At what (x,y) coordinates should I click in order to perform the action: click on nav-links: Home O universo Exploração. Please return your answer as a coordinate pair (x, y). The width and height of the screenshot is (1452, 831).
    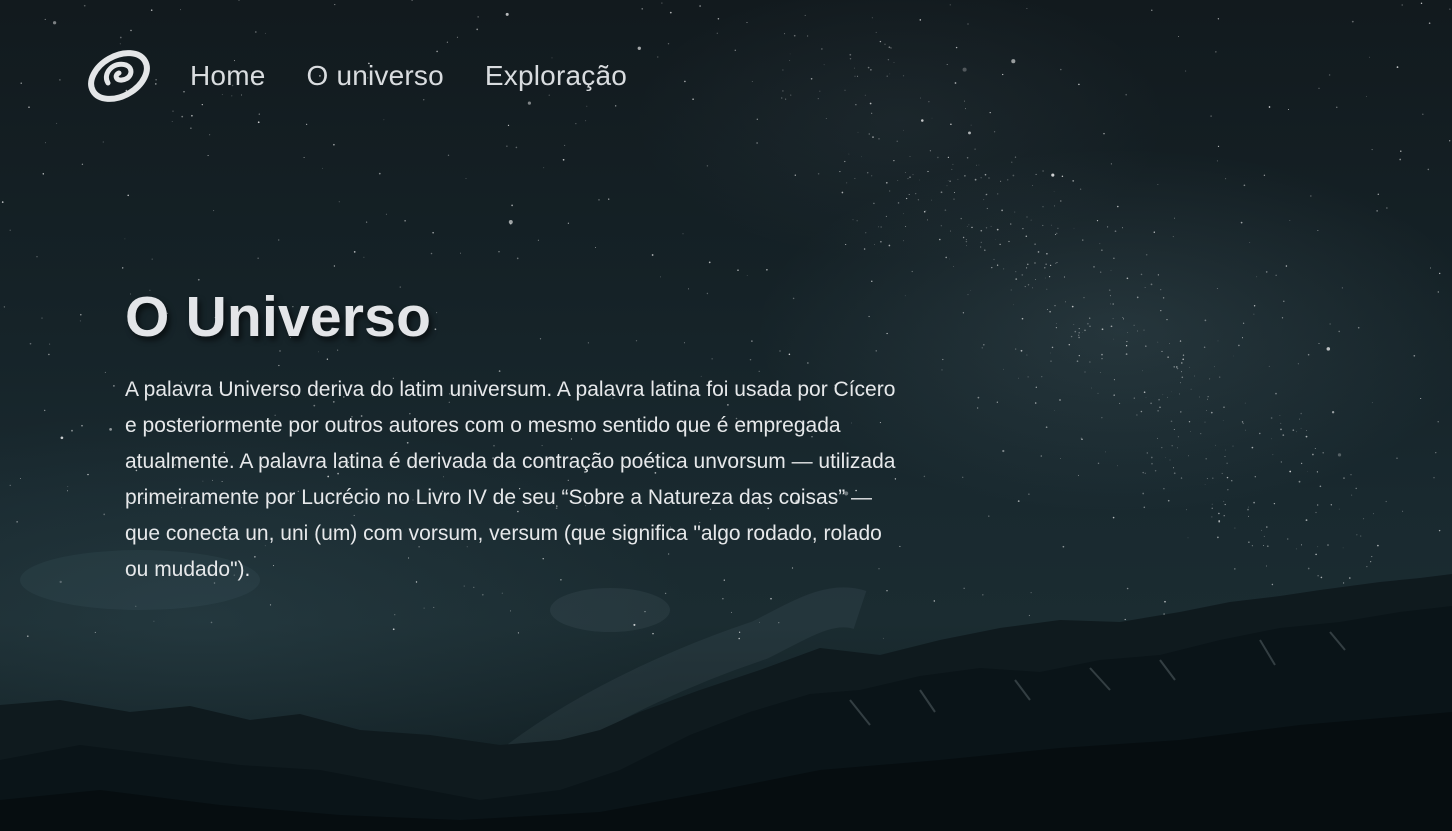
    Looking at the image, I should click on (429, 76).